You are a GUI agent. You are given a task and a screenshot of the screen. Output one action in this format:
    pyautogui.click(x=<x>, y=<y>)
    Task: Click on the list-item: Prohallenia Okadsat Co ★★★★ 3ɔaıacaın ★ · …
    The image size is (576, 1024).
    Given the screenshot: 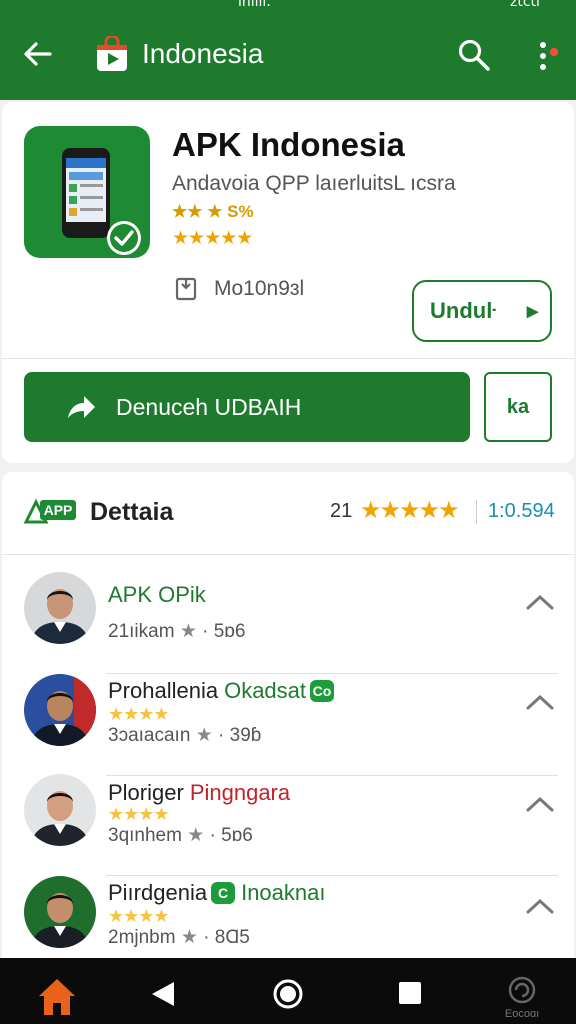 What is the action you would take?
    pyautogui.click(x=288, y=725)
    